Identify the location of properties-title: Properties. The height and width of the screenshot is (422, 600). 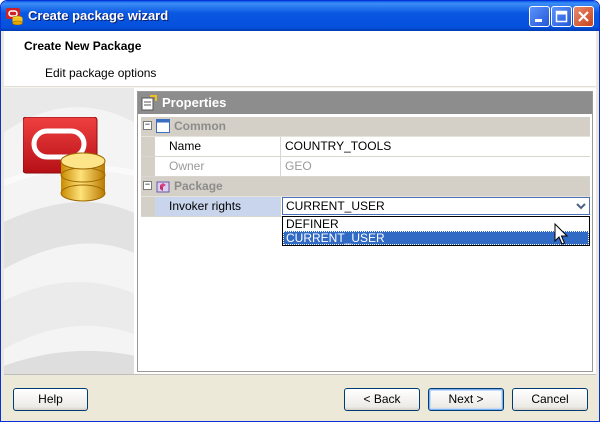
(194, 102).